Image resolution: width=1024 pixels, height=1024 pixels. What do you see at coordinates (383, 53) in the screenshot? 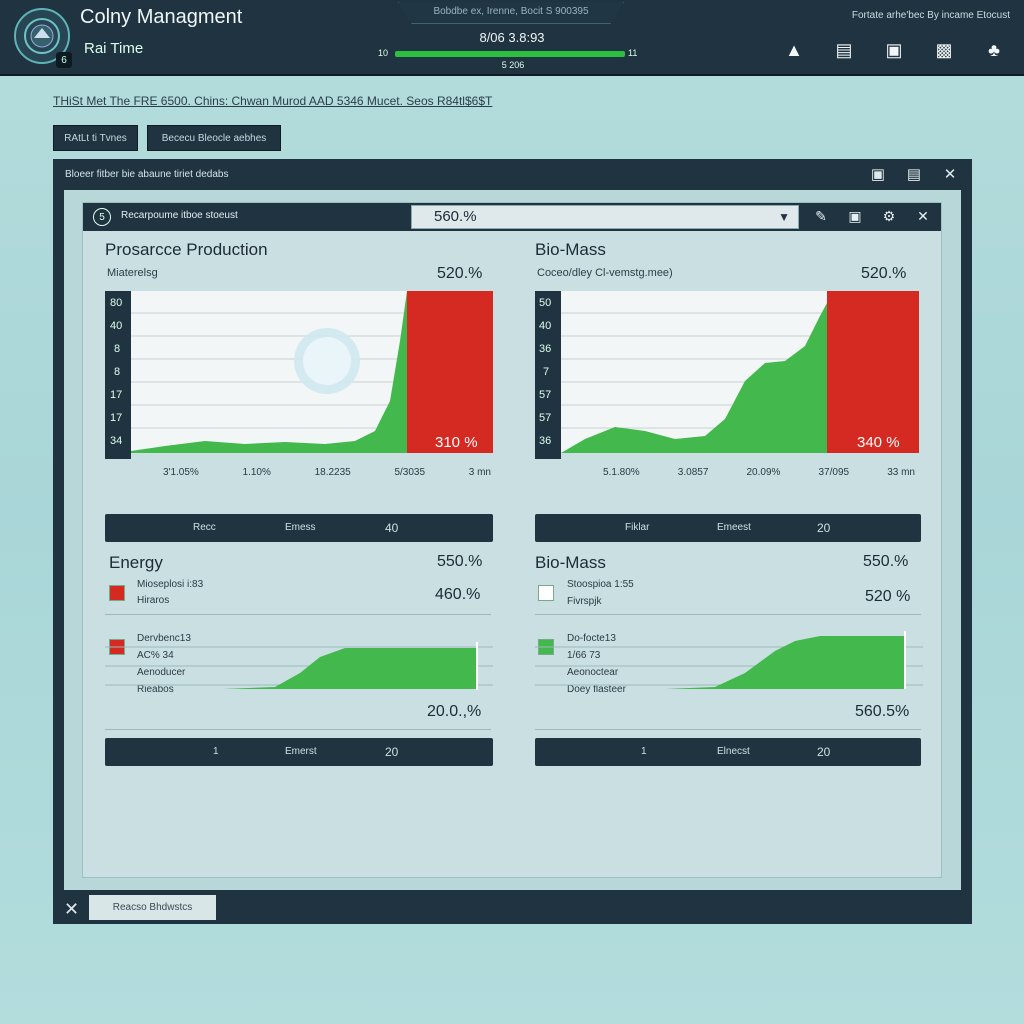
I see `hud-left-value: 10` at bounding box center [383, 53].